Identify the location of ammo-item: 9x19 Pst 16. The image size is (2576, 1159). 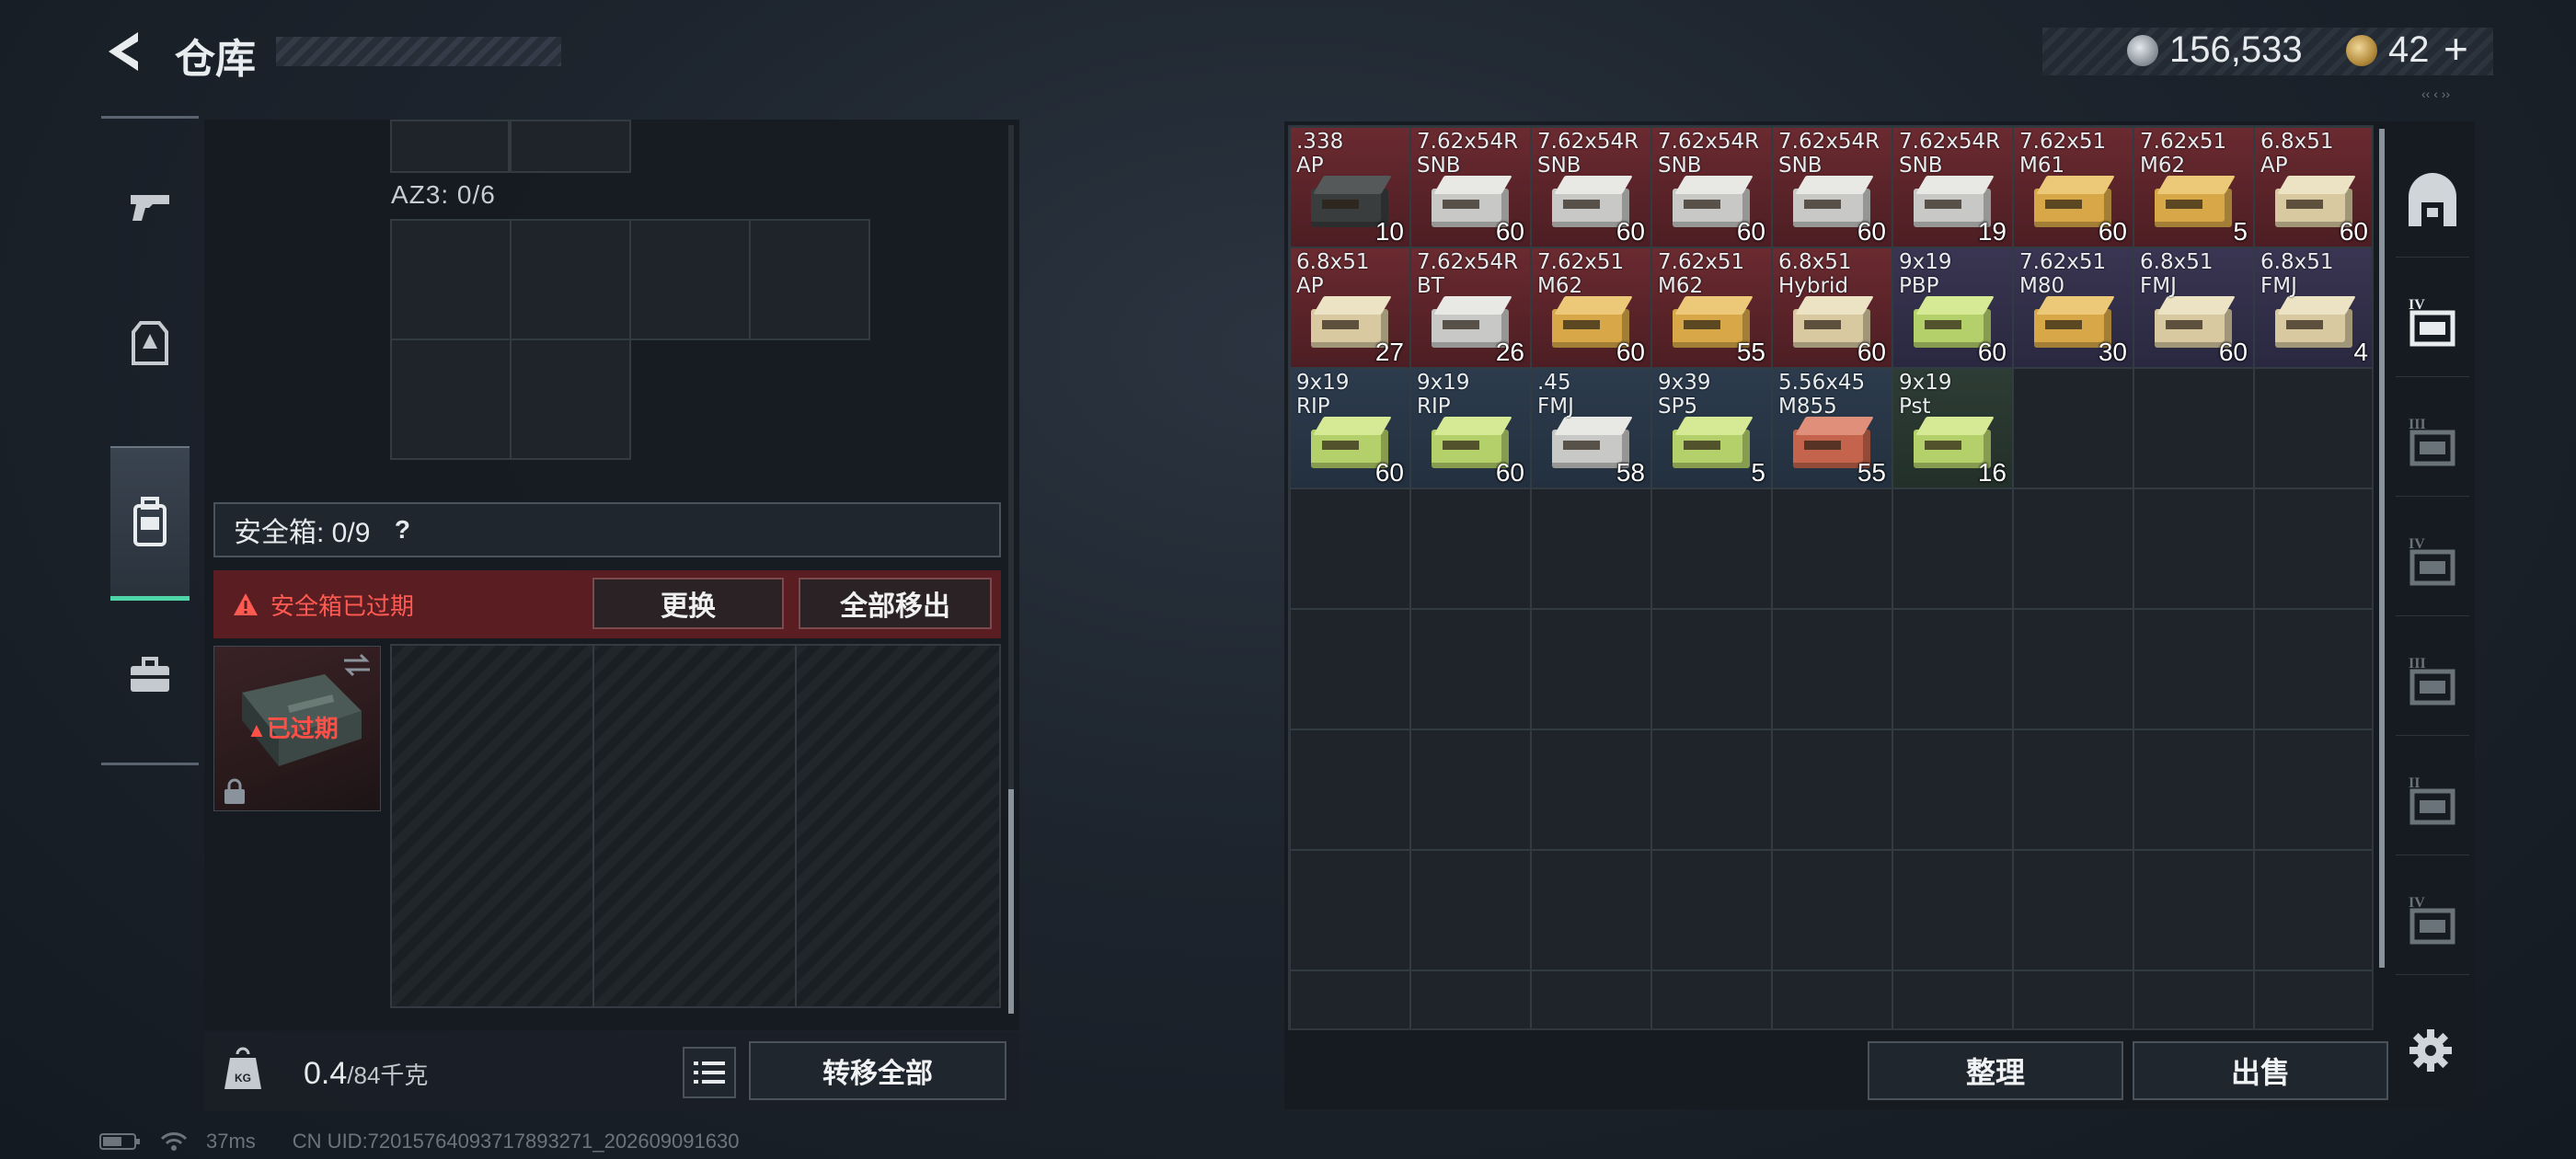
(1952, 428).